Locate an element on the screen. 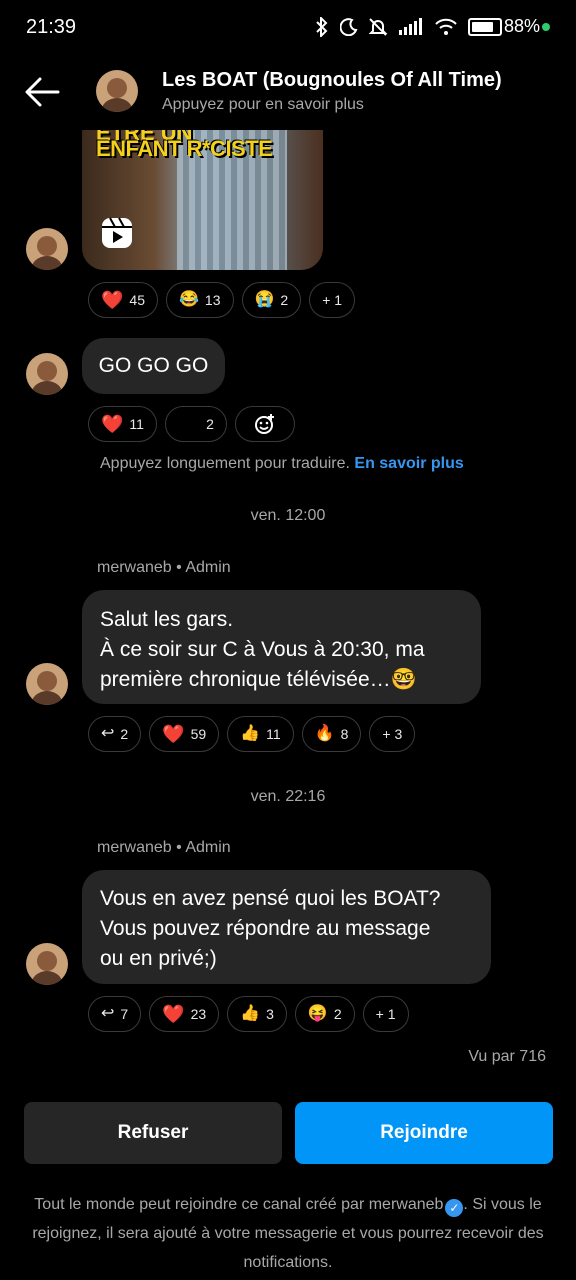  message-line: Salut les gars. is located at coordinates (167, 619).